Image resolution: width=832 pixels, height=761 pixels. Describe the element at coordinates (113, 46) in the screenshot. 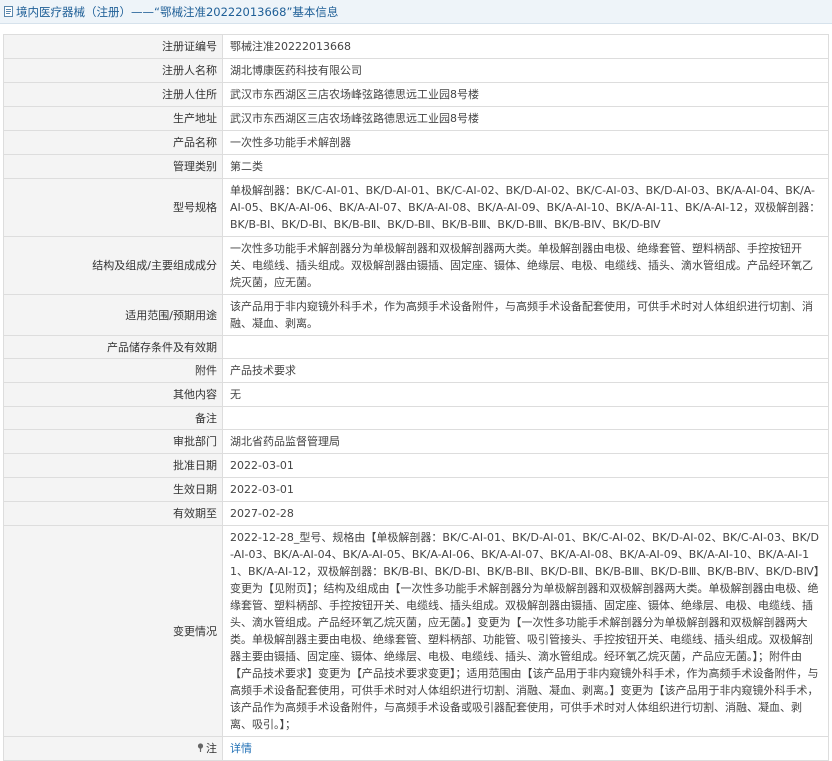

I see `row-label: 注册证编号` at that location.